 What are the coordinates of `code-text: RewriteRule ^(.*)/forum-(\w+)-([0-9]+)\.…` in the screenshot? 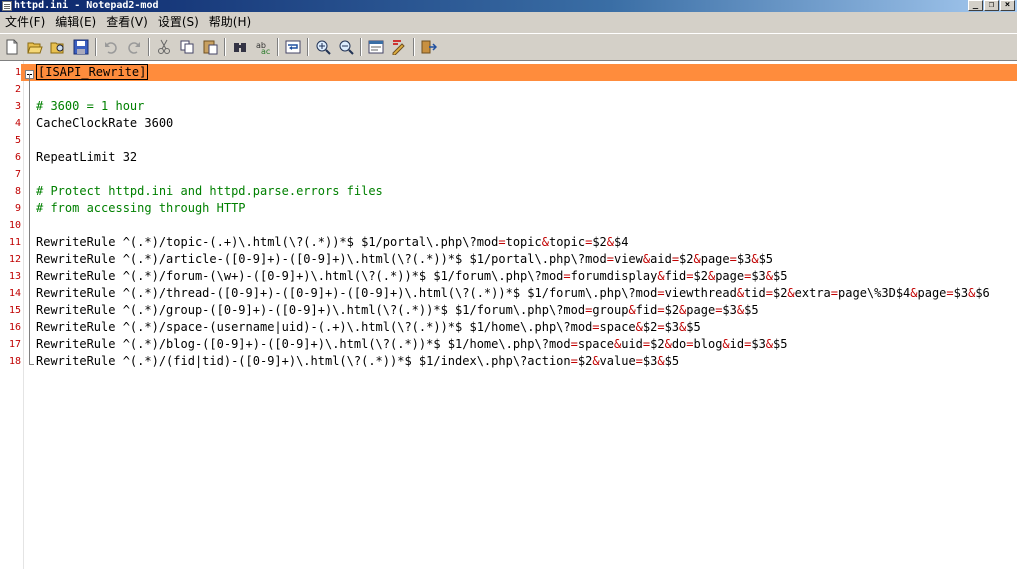 It's located at (412, 276).